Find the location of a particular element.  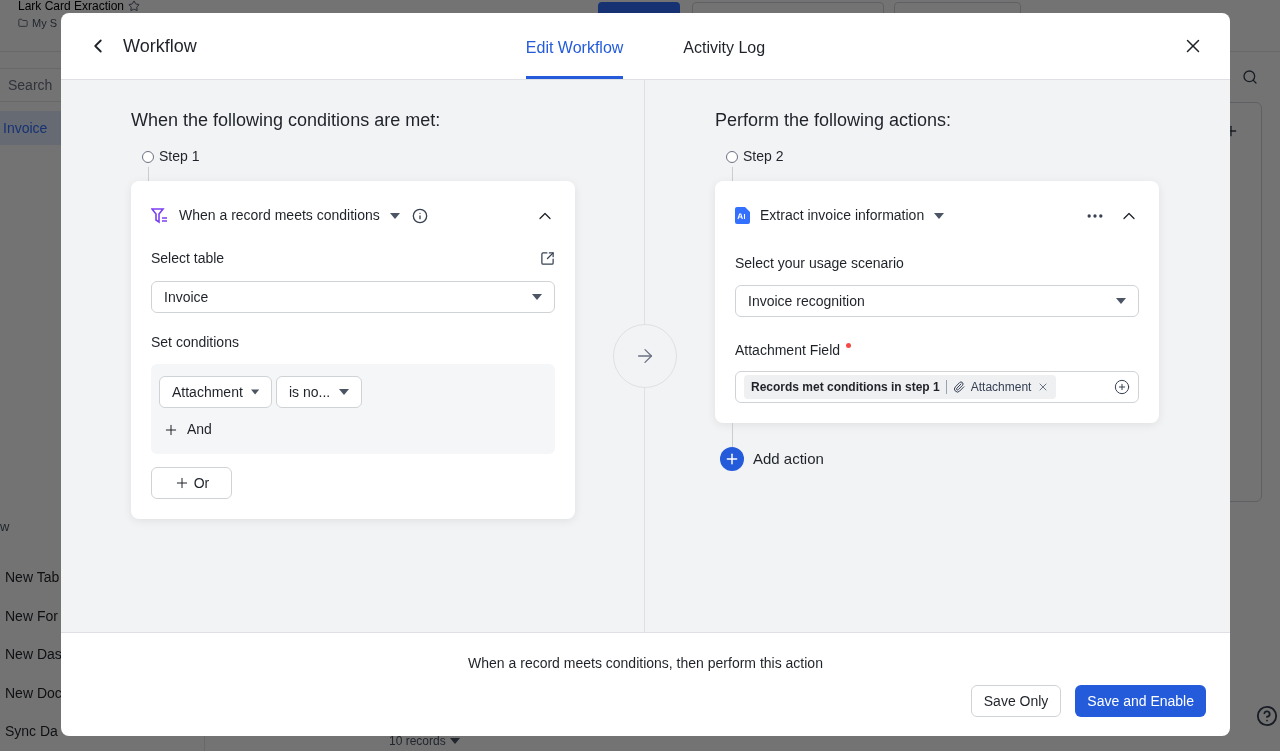

external-link-icon is located at coordinates (547, 258).